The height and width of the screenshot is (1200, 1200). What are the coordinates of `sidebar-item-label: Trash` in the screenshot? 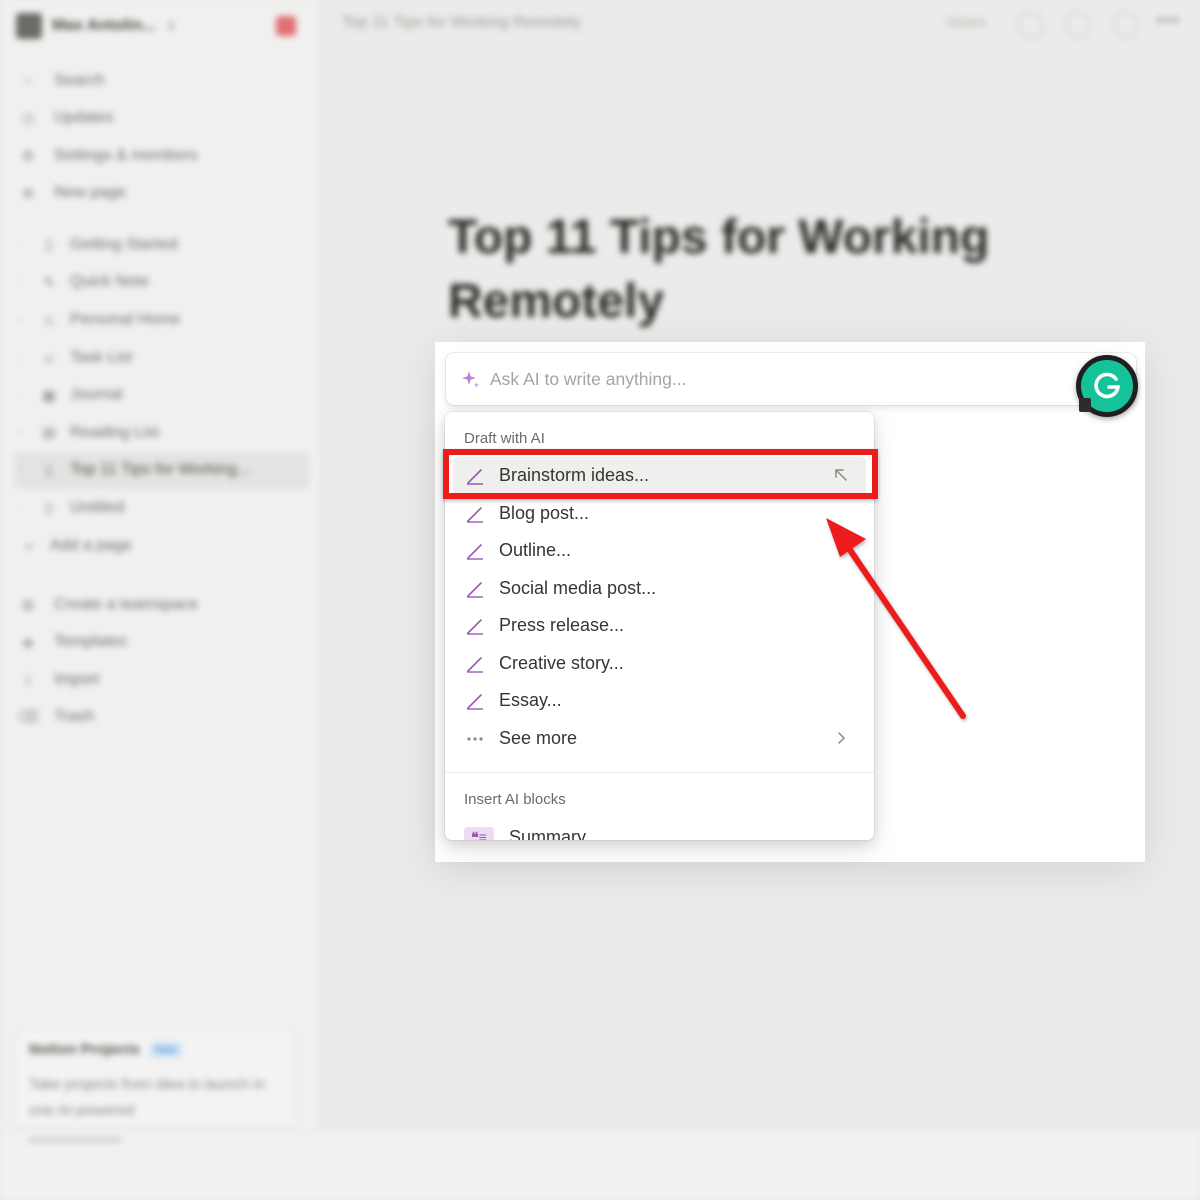 It's located at (74, 717).